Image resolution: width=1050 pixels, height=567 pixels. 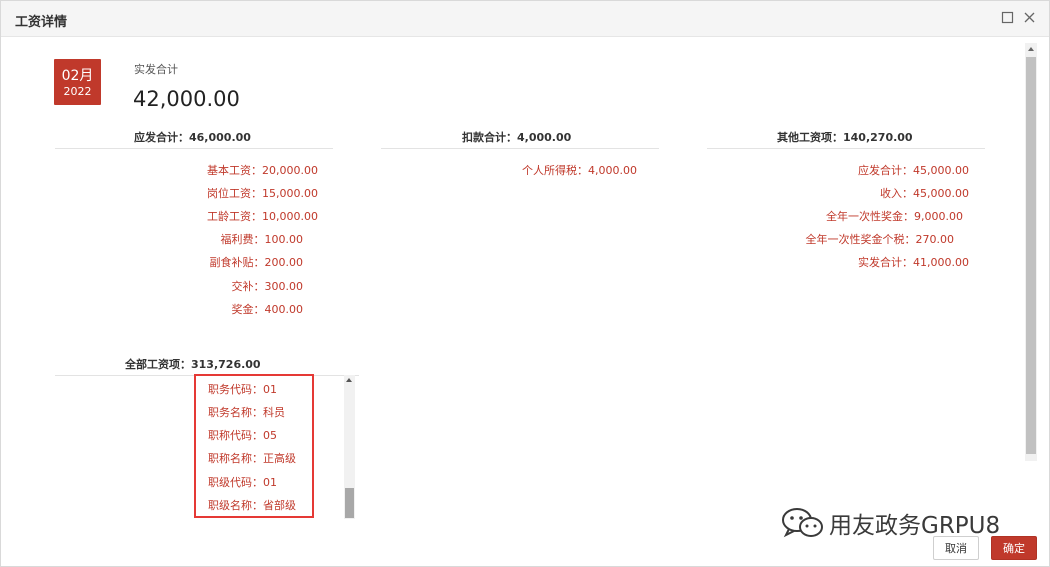 What do you see at coordinates (802, 523) in the screenshot?
I see `wechat-icon` at bounding box center [802, 523].